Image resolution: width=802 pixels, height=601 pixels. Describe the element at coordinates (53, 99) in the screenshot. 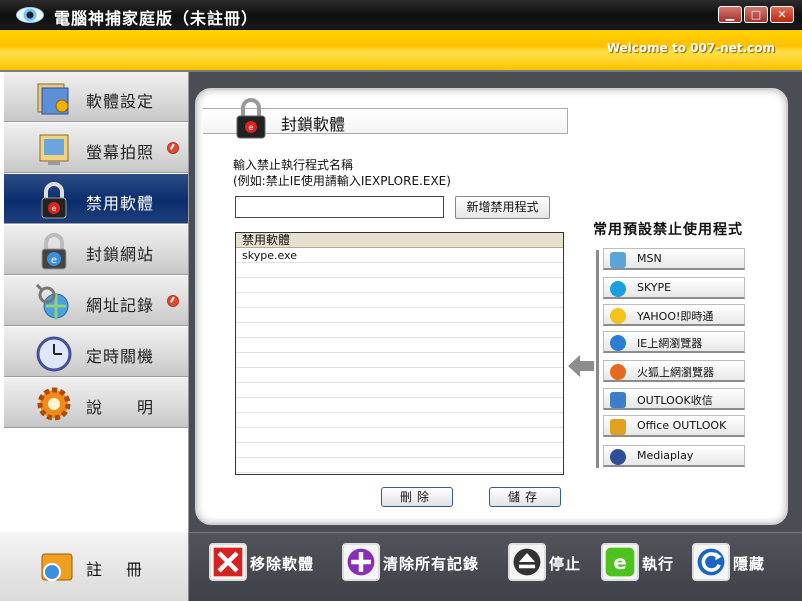

I see `software-settings-icon` at that location.